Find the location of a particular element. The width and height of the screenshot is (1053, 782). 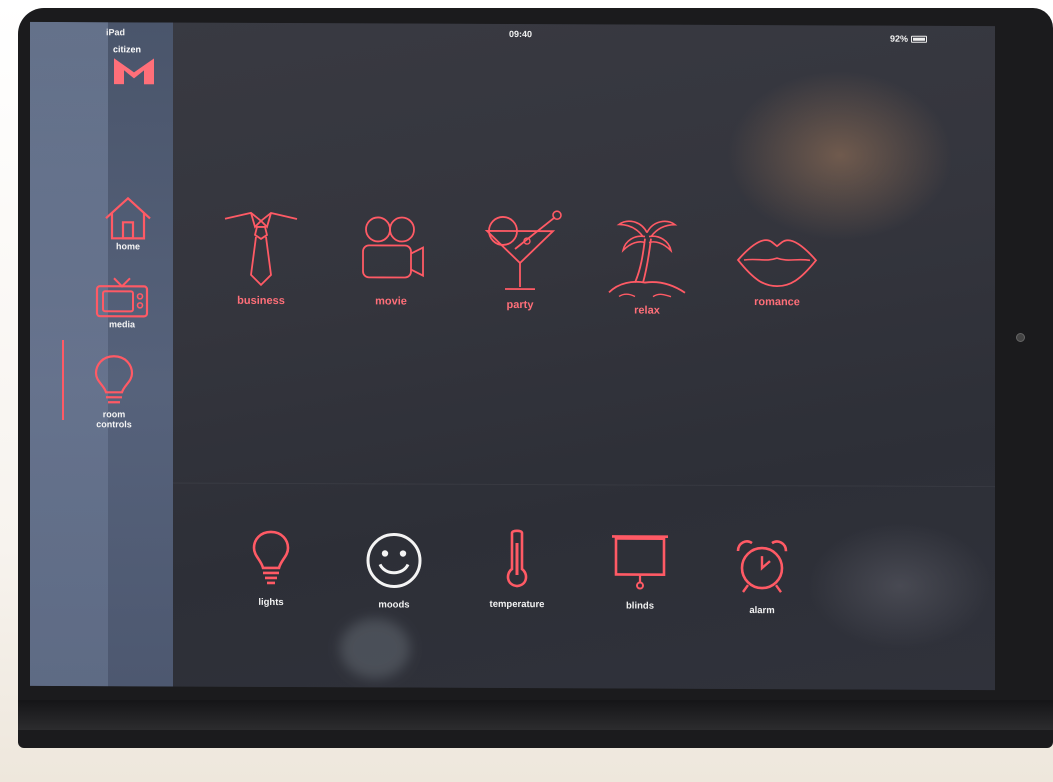

mood-label: romance is located at coordinates (777, 302).